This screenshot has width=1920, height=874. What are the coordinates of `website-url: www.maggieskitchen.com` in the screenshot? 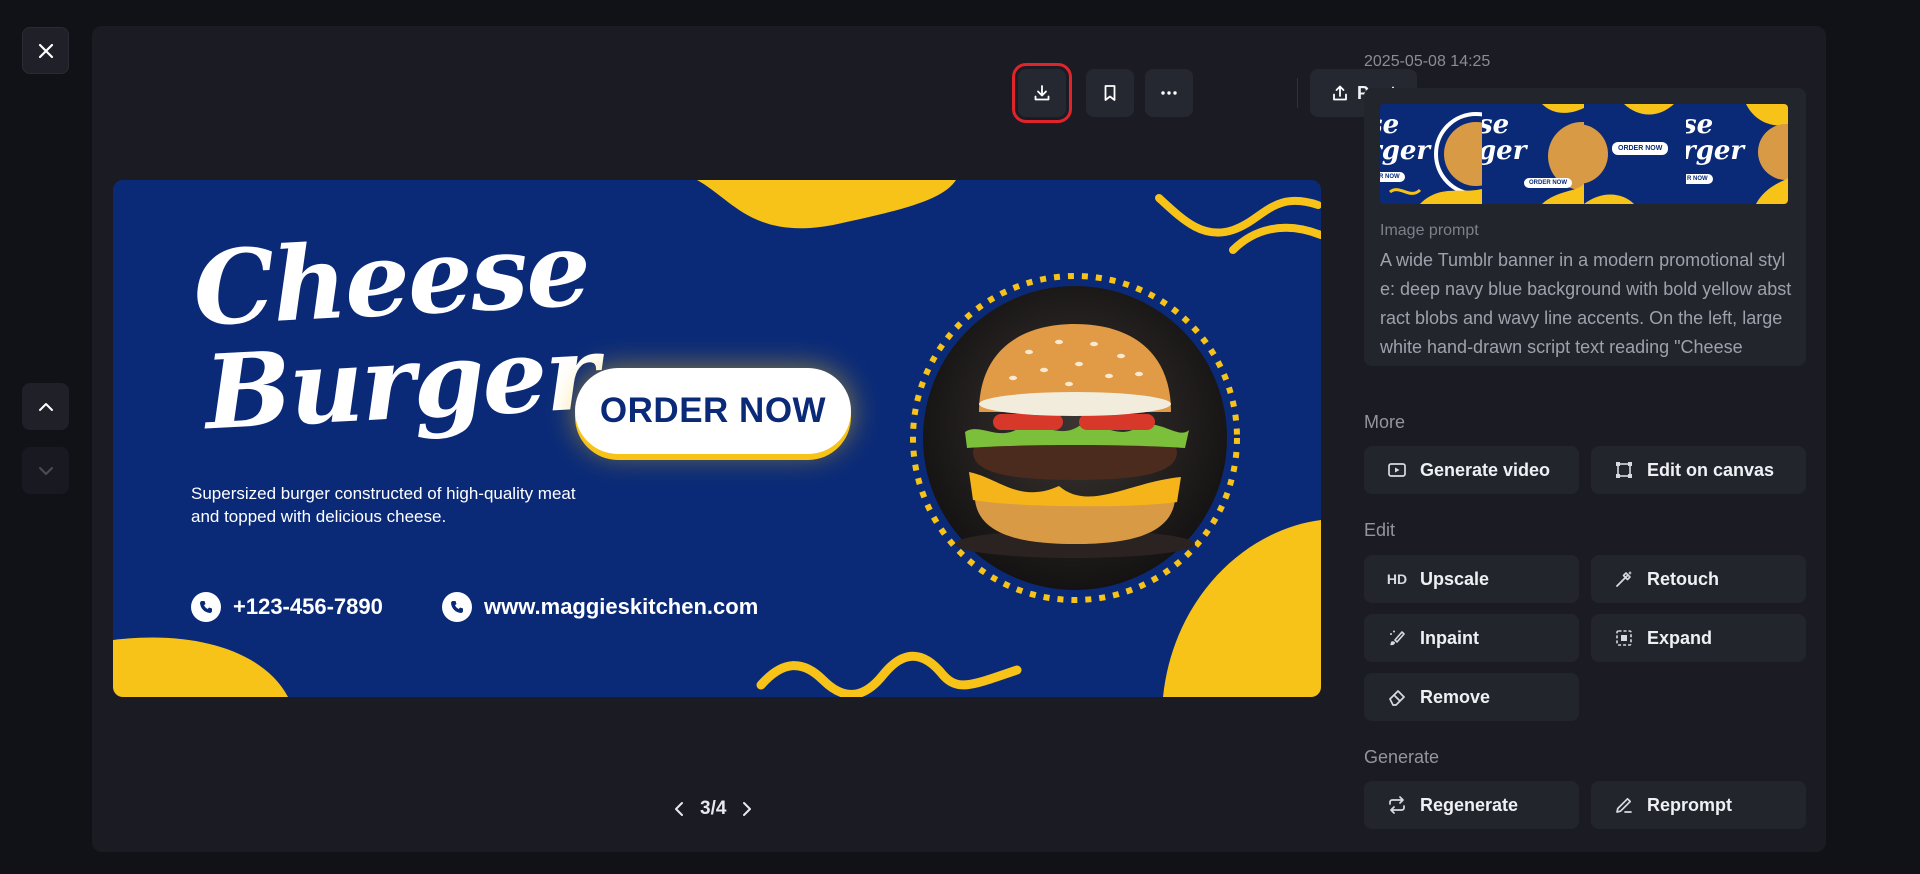 It's located at (621, 606).